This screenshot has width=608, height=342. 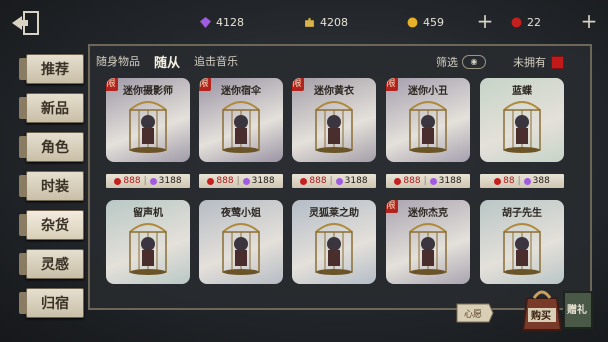 I want to click on coin-count: 459, so click(x=433, y=22).